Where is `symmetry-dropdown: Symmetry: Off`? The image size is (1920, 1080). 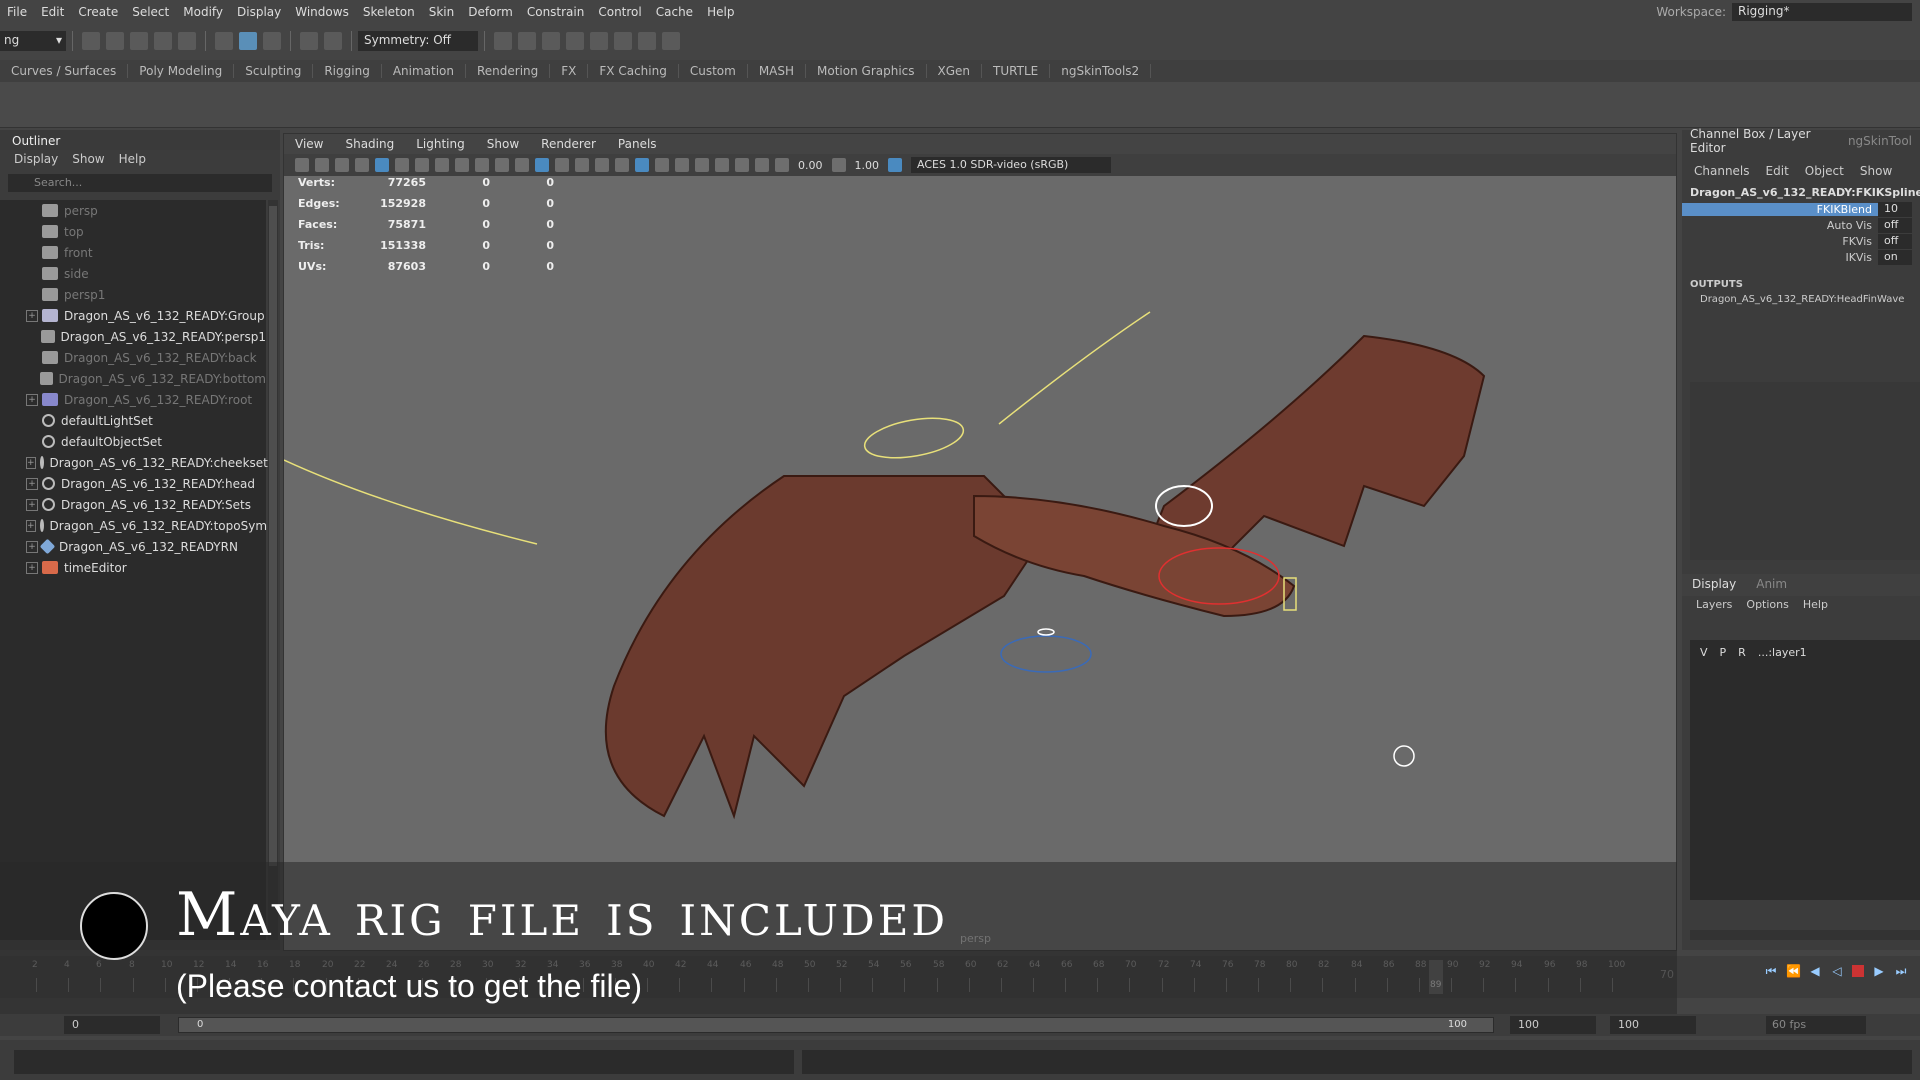 symmetry-dropdown: Symmetry: Off is located at coordinates (418, 41).